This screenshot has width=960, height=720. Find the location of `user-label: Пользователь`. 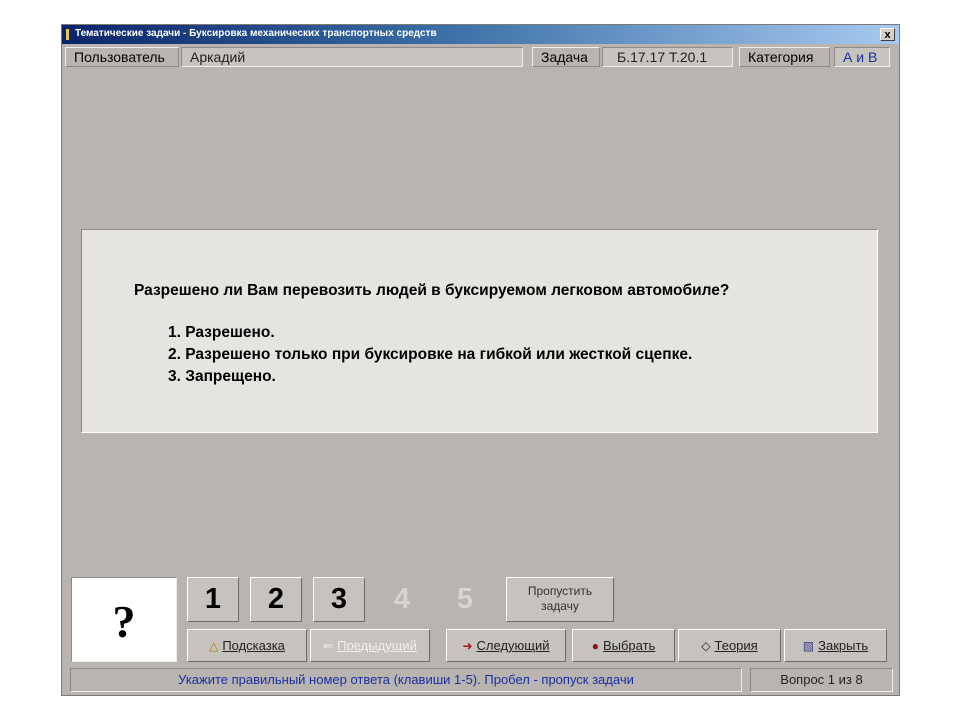

user-label: Пользователь is located at coordinates (122, 57).